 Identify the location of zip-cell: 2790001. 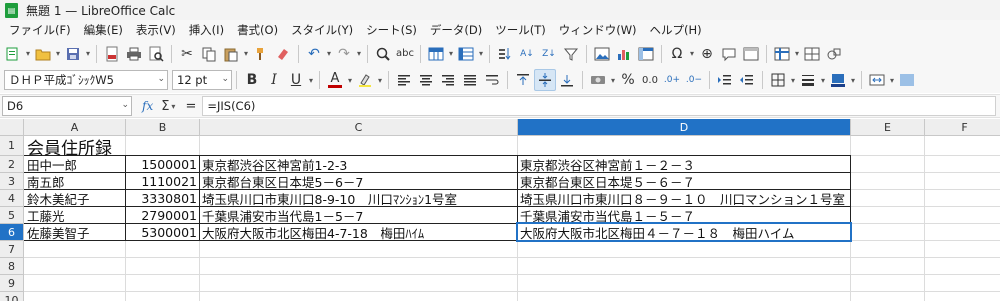
(162, 215).